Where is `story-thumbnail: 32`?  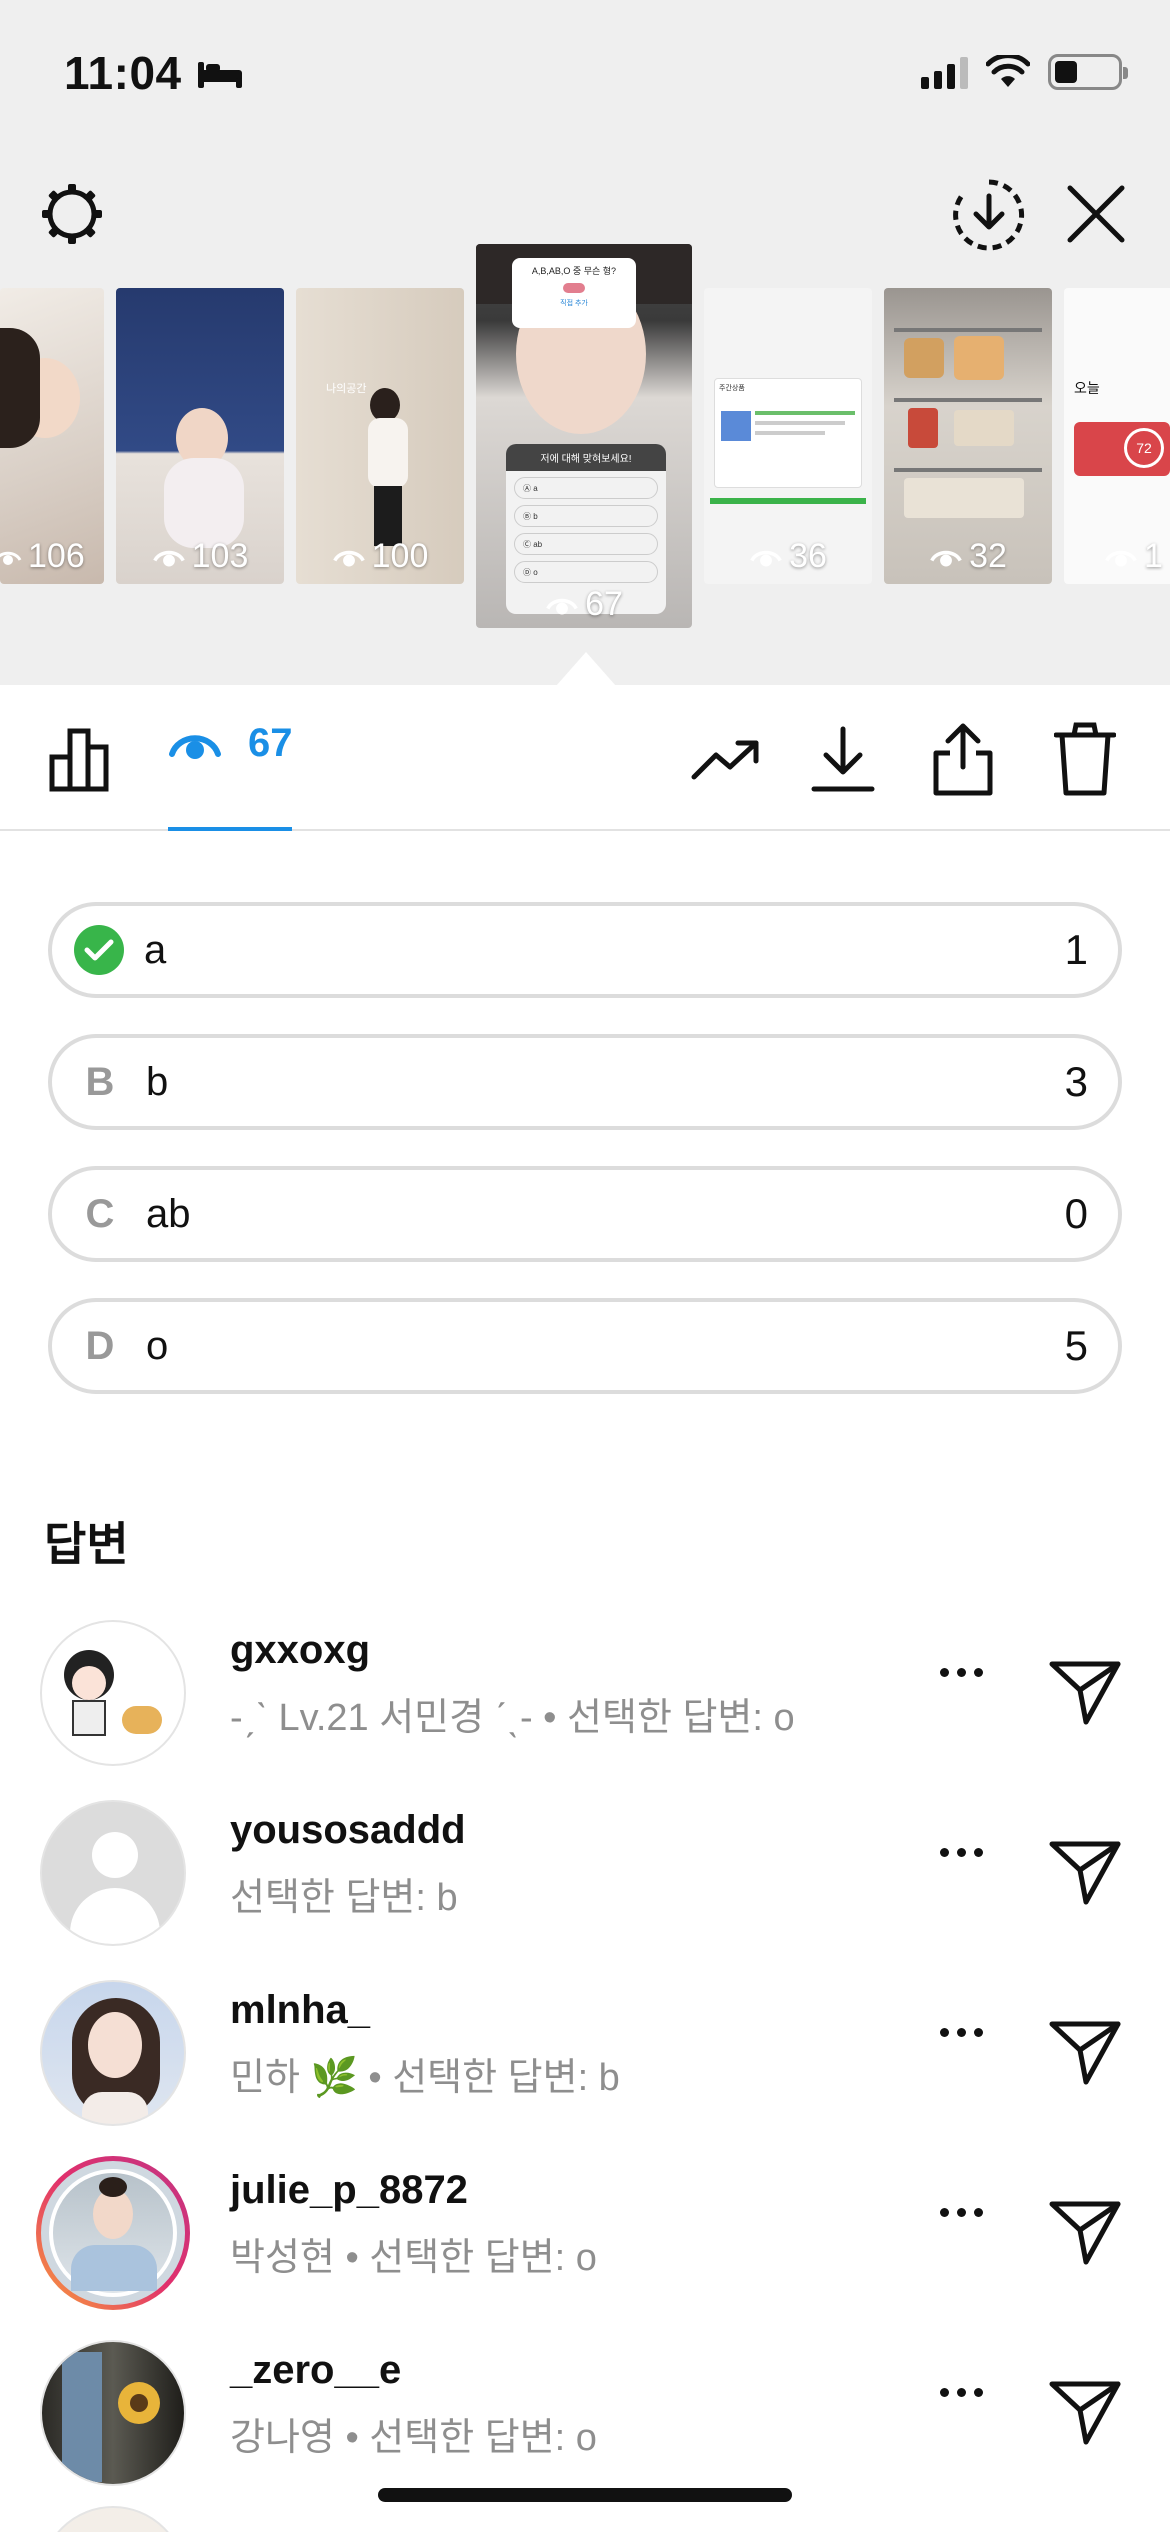
story-thumbnail: 32 is located at coordinates (968, 436).